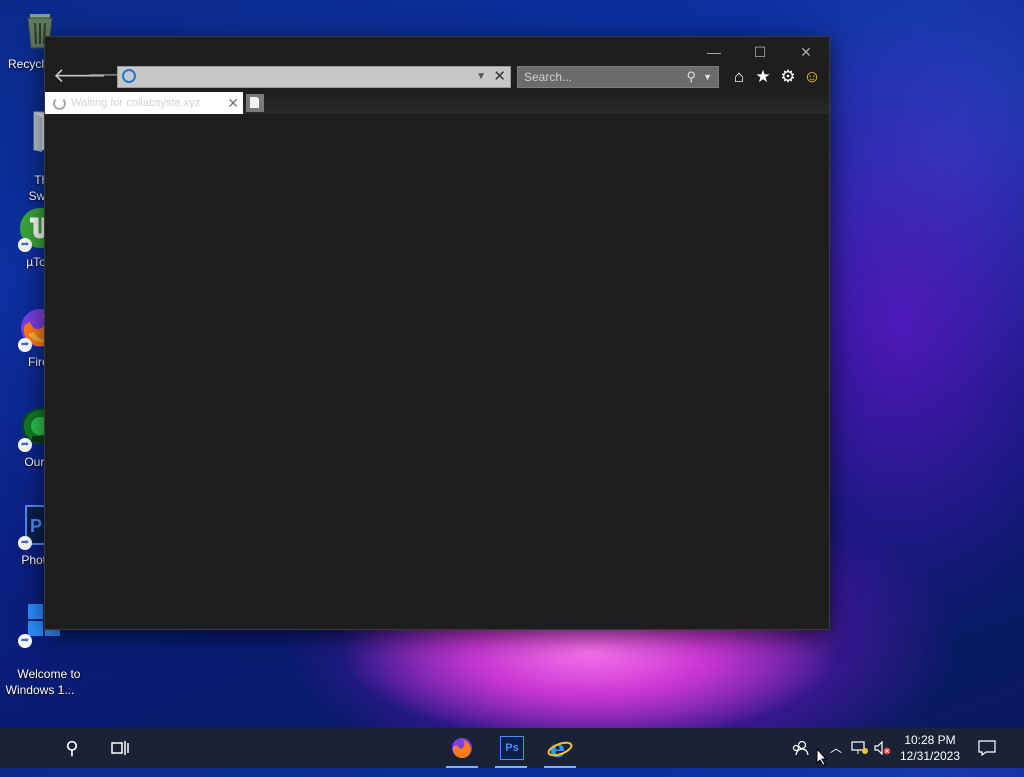 The image size is (1024, 777). Describe the element at coordinates (599, 77) in the screenshot. I see `search-input` at that location.